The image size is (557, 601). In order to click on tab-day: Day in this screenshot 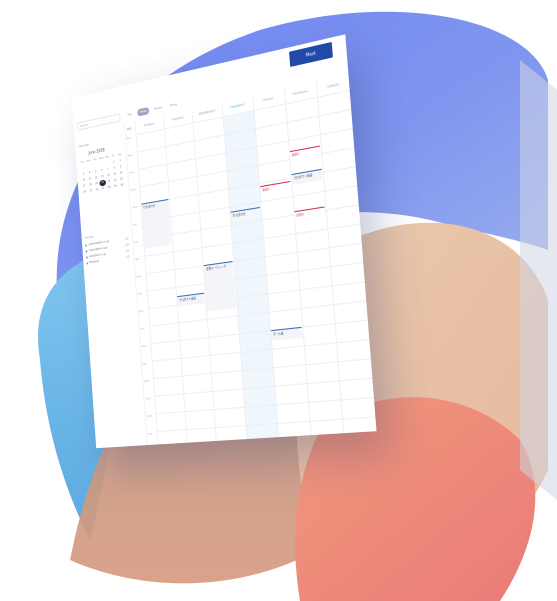, I will do `click(130, 114)`.